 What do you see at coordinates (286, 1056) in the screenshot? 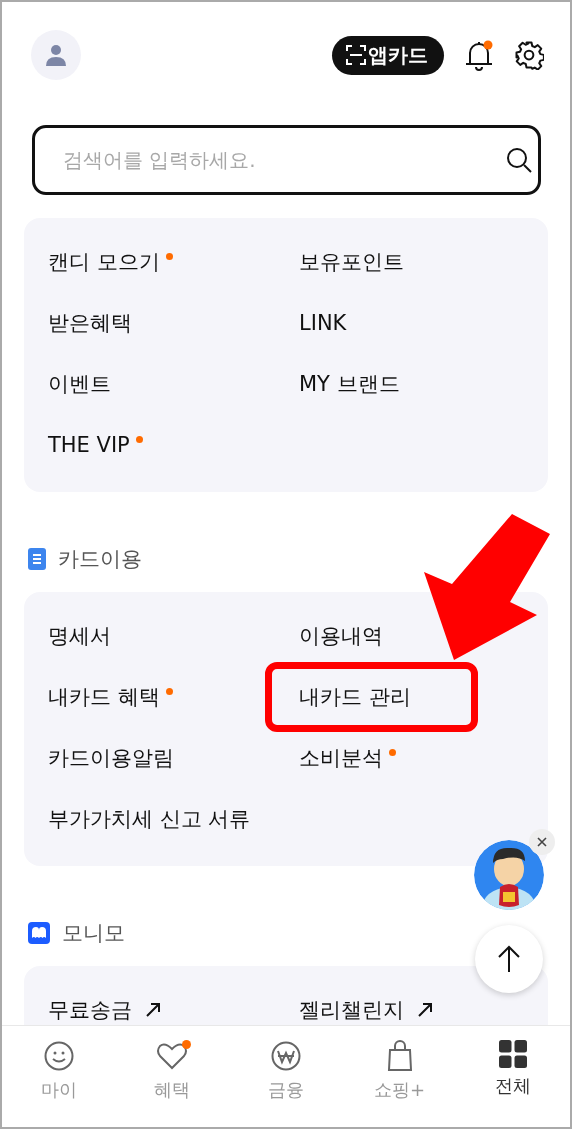
I see `won-coin-icon` at bounding box center [286, 1056].